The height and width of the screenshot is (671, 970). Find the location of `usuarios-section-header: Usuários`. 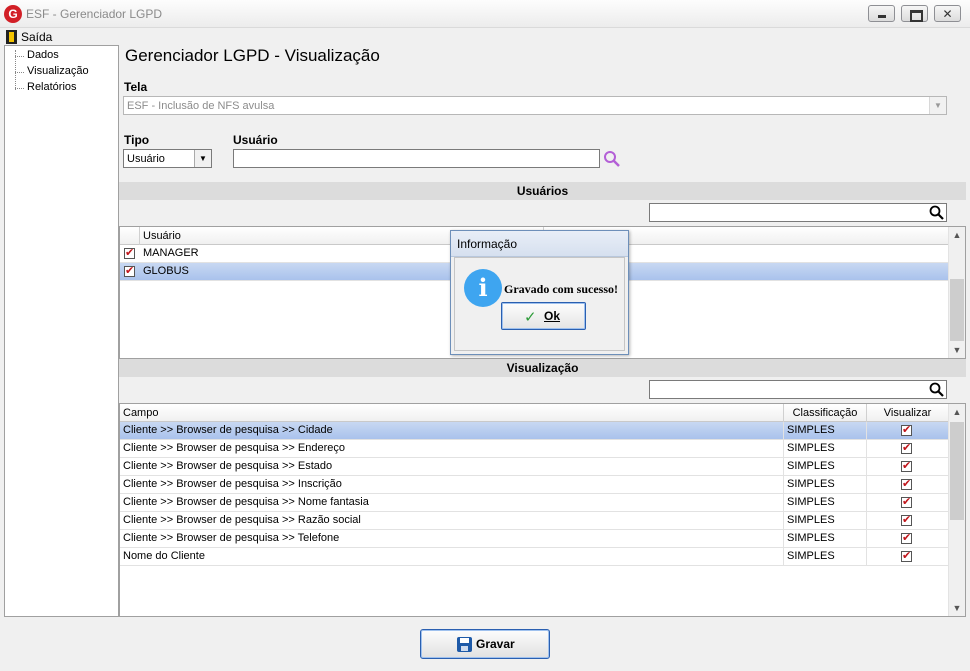

usuarios-section-header: Usuários is located at coordinates (542, 191).